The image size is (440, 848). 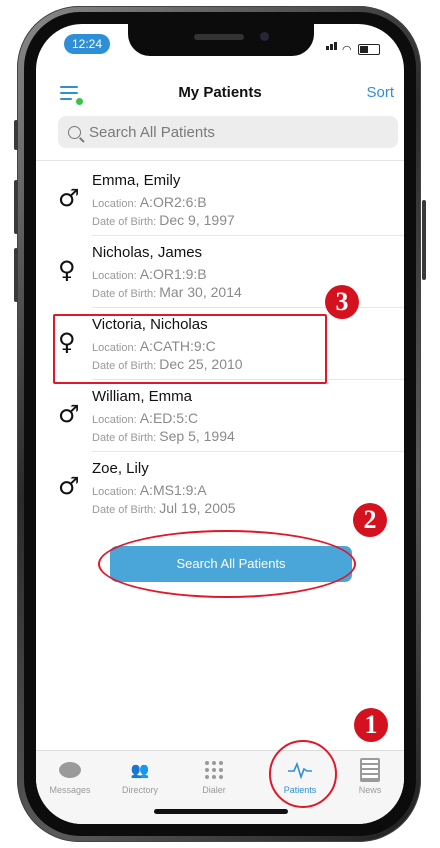 I want to click on patient-dob: Date of Birth: Mar 30, 2014, so click(x=167, y=292).